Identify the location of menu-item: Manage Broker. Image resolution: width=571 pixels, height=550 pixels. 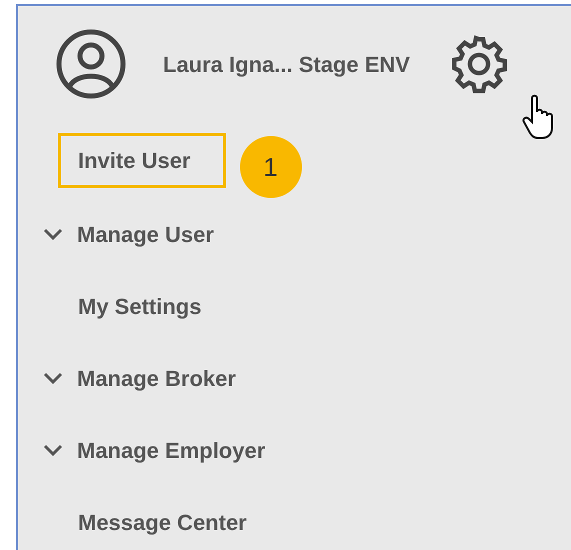
(156, 378).